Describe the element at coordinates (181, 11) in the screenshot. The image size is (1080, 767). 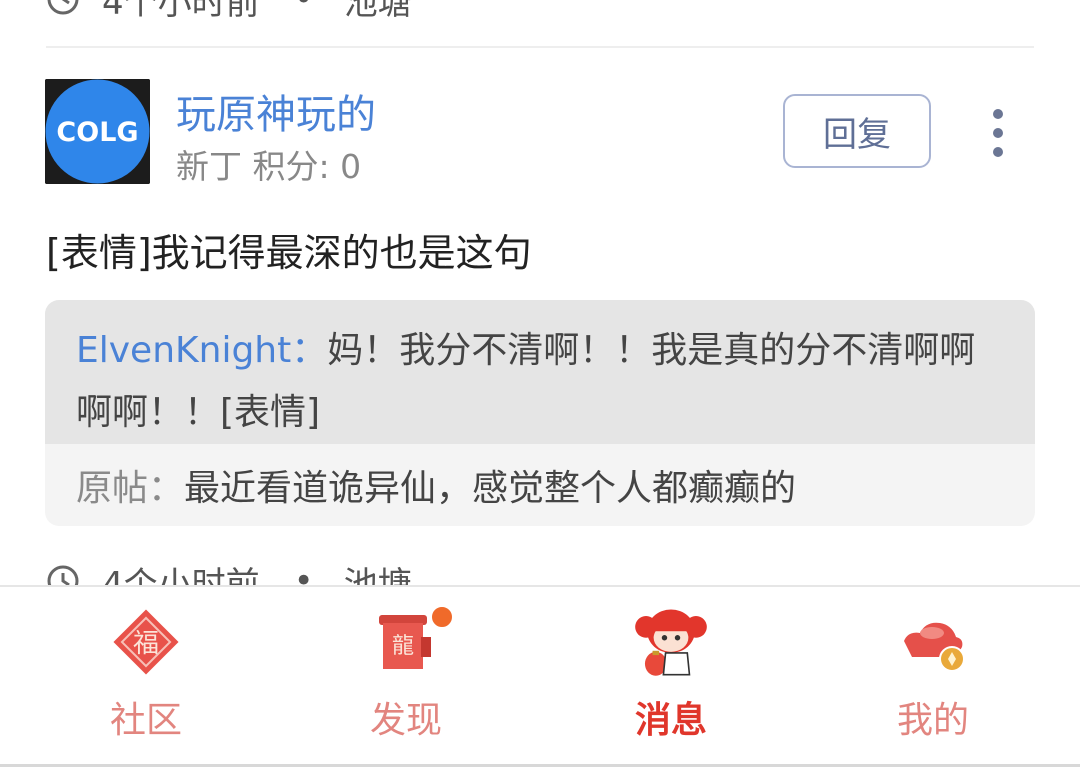
I see `comment-time: 4个小时前` at that location.